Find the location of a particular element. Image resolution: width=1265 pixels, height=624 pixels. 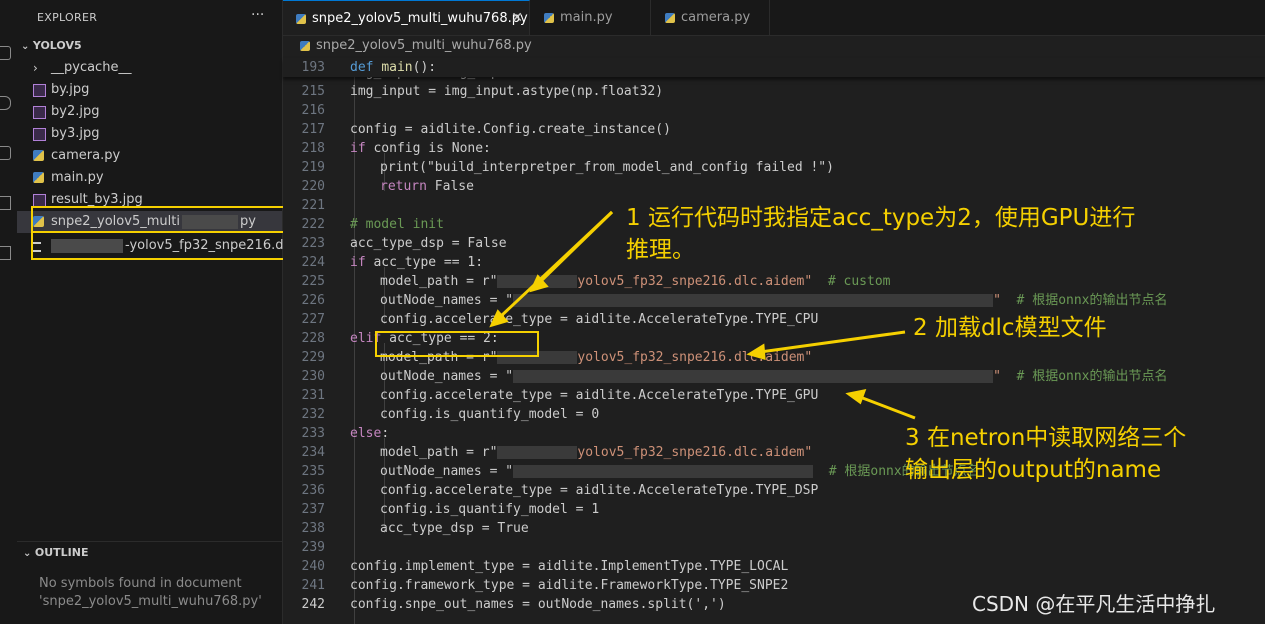

annotation-3-line2: 输出层的output的name is located at coordinates (1033, 470).